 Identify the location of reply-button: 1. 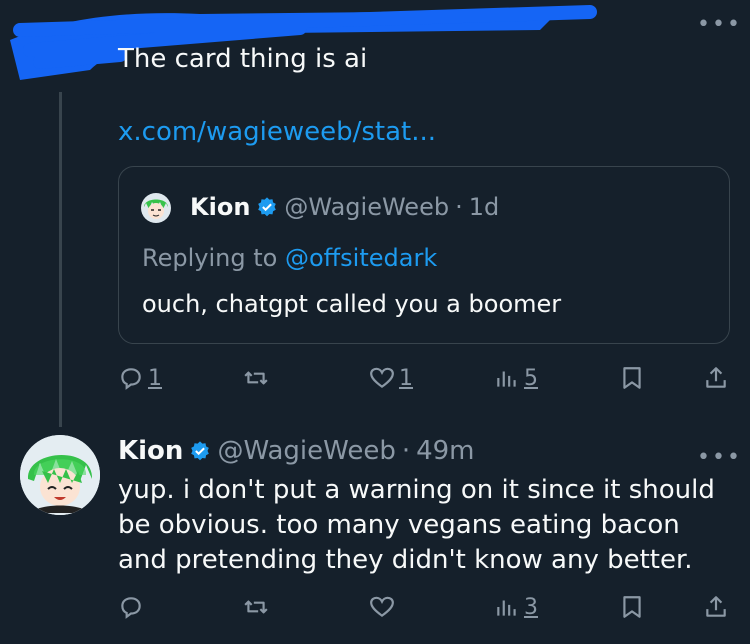
(140, 378).